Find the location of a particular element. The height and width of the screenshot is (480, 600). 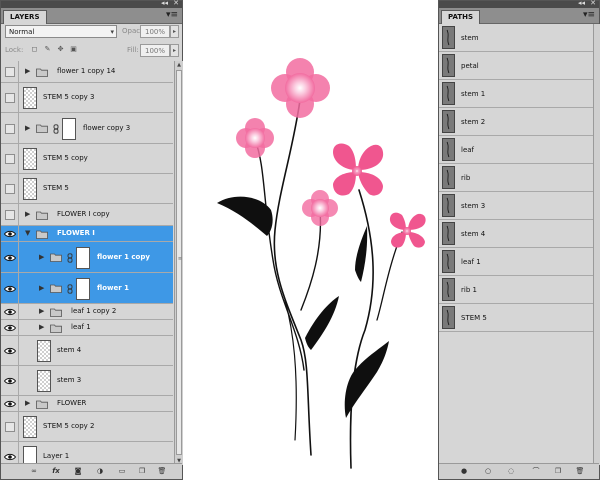

fill-field: 100% is located at coordinates (155, 50).